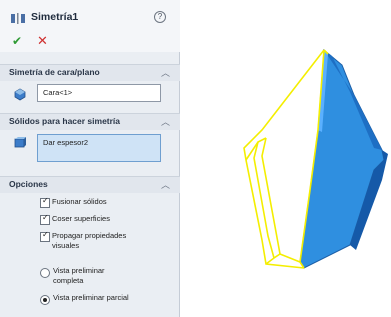  What do you see at coordinates (99, 148) in the screenshot?
I see `bodies-to-mirror-list: Dar espesor2` at bounding box center [99, 148].